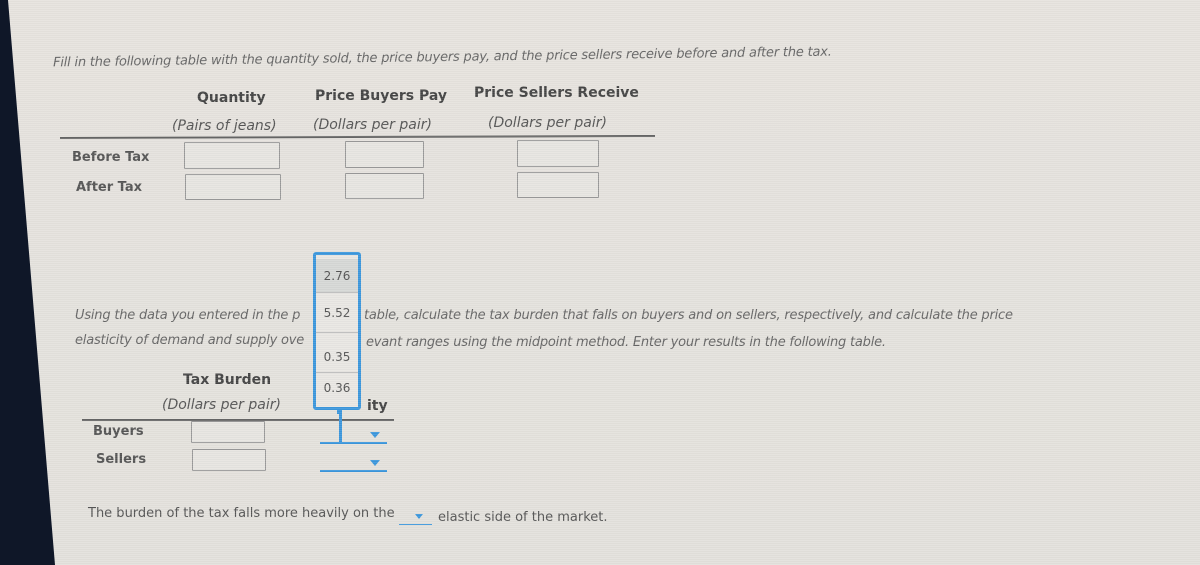  Describe the element at coordinates (556, 93) in the screenshot. I see `col-header-price-sellers-receive: Price Sellers Receive` at that location.